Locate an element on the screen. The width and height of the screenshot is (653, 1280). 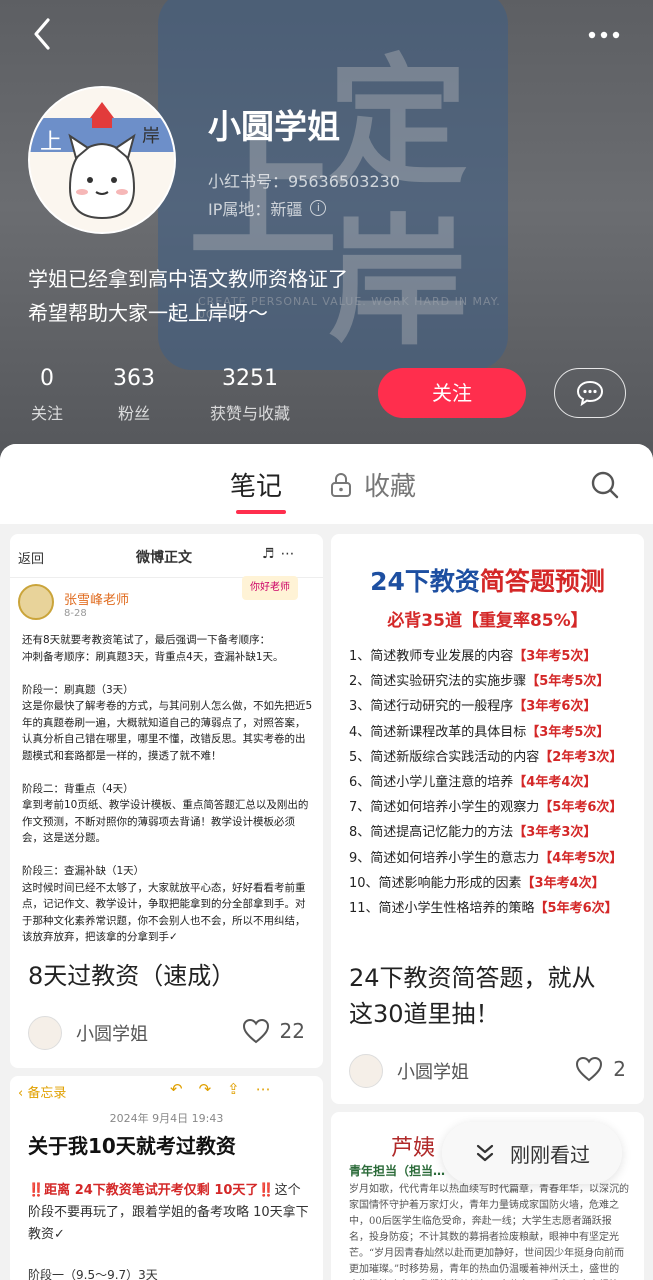
chat-bubble-icon is located at coordinates (590, 393).